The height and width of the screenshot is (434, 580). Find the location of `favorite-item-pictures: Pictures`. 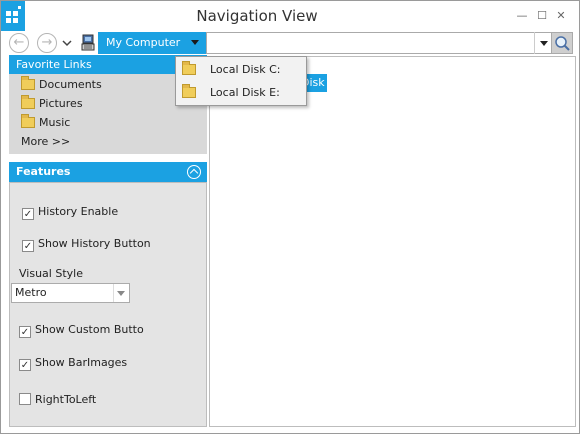

favorite-item-pictures: Pictures is located at coordinates (52, 104).